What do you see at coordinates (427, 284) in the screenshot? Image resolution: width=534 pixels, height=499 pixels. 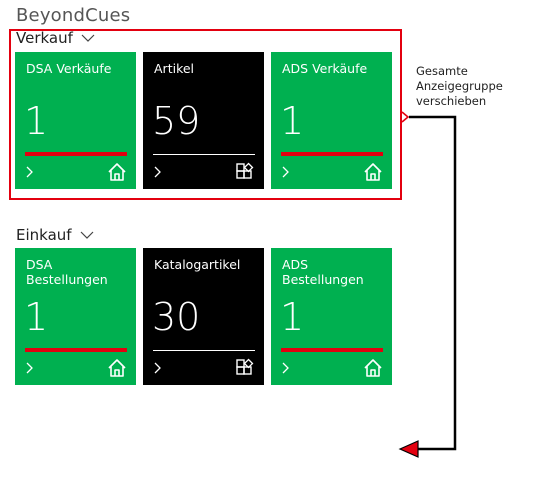 I see `move-arrow-connector` at bounding box center [427, 284].